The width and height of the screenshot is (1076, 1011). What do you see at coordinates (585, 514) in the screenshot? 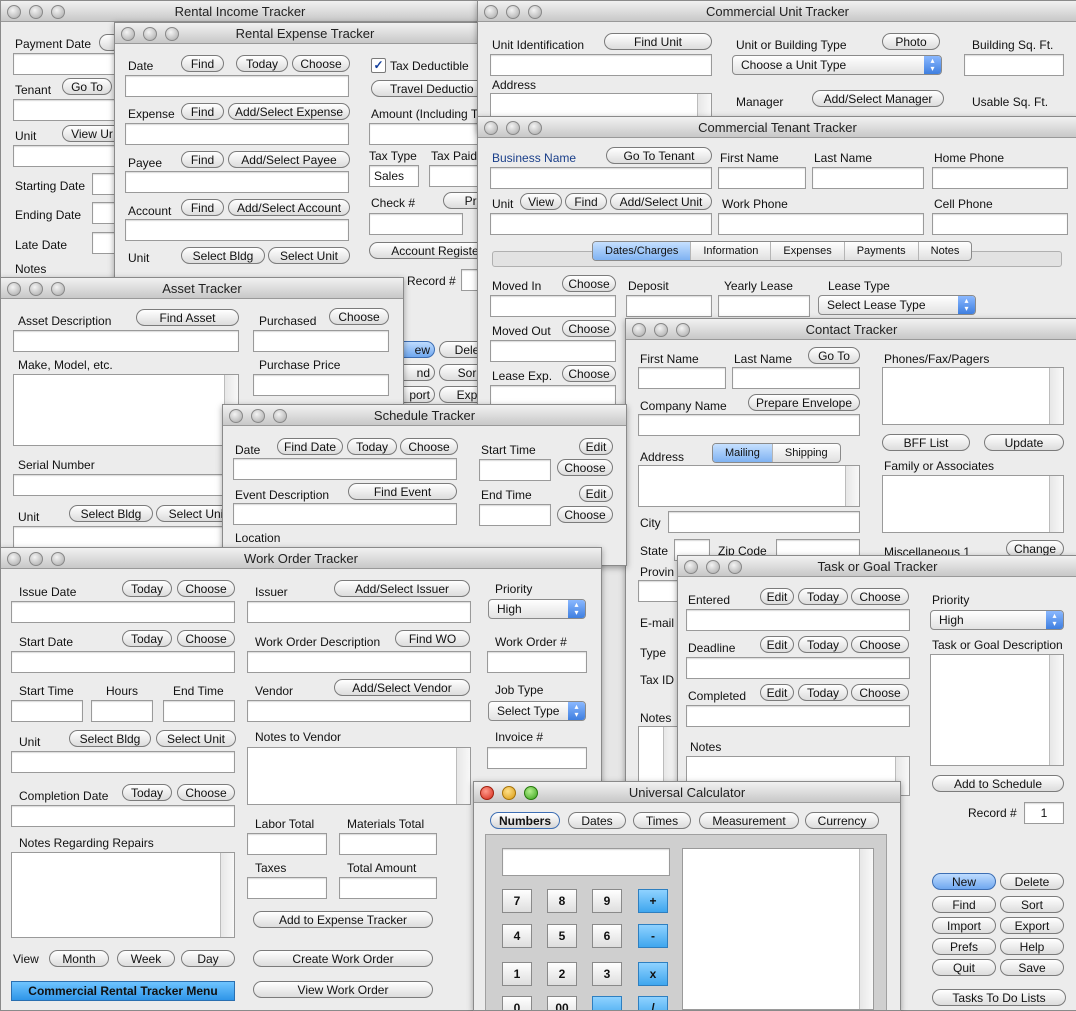
I see `end-choose-button: Choose` at bounding box center [585, 514].